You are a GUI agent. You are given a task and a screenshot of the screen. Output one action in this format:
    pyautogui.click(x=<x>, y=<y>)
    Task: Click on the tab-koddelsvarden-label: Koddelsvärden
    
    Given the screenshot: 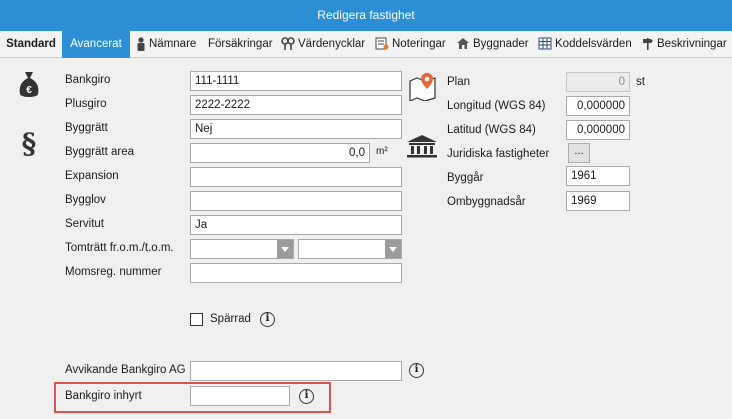 What is the action you would take?
    pyautogui.click(x=593, y=44)
    